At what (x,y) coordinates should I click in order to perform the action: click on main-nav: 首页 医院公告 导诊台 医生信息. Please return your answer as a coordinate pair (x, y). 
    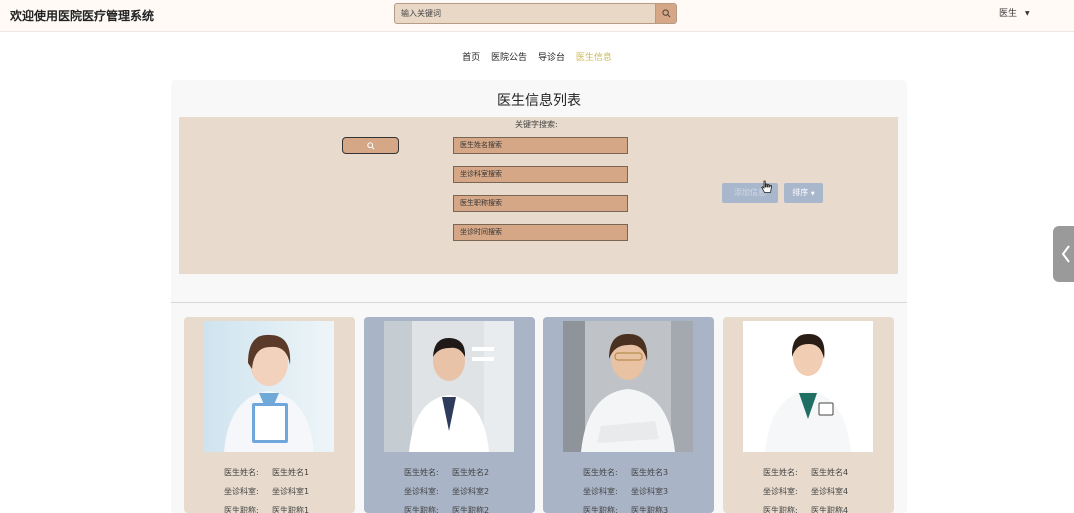
    Looking at the image, I should click on (537, 56).